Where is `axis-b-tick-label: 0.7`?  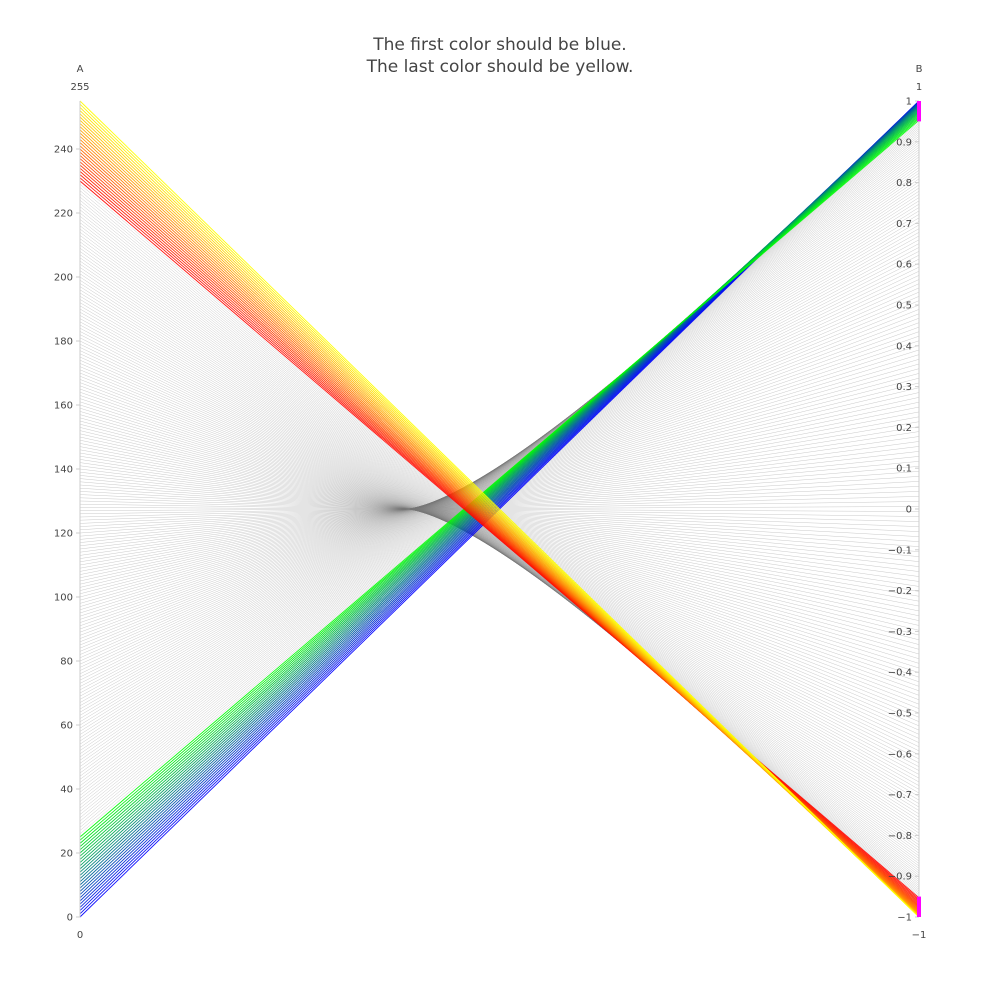
axis-b-tick-label: 0.7 is located at coordinates (904, 224).